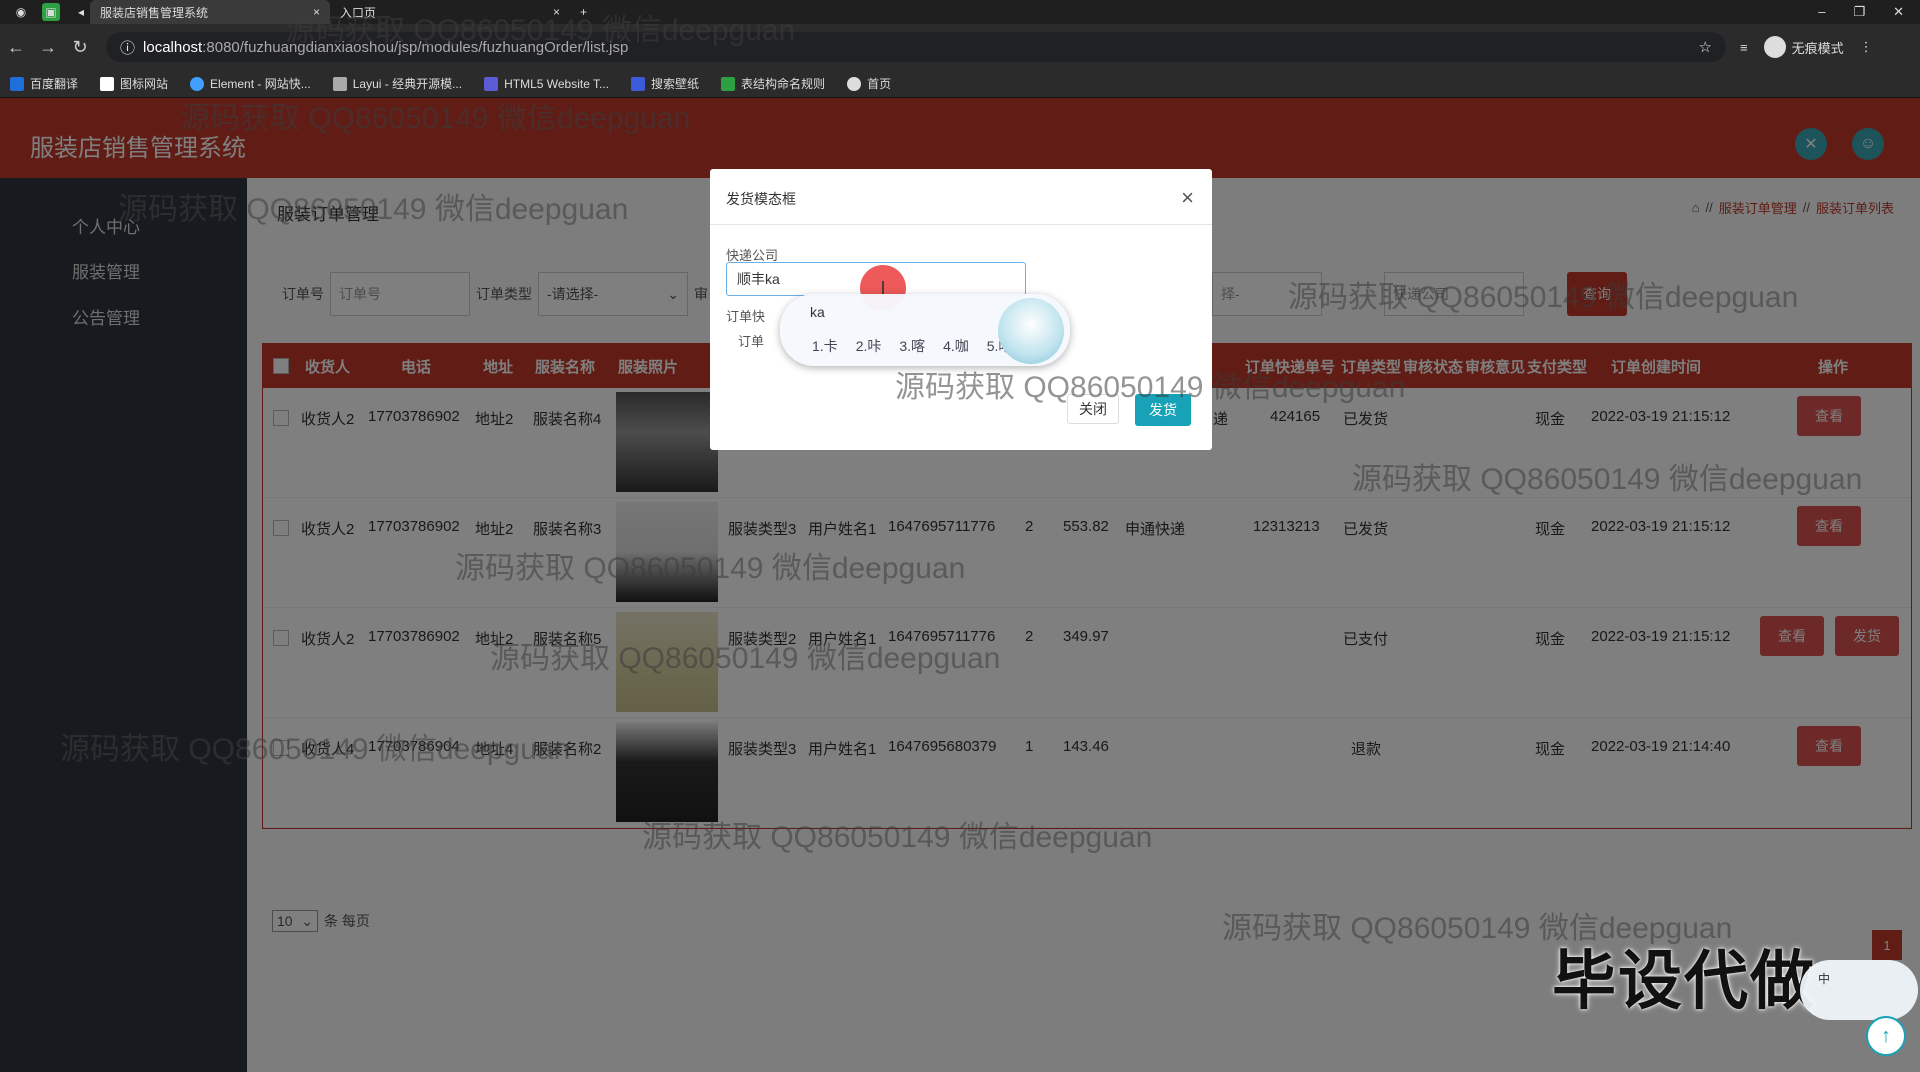 This screenshot has width=1920, height=1072. Describe the element at coordinates (1684, 981) in the screenshot. I see `promo-banner: 毕设代做` at that location.